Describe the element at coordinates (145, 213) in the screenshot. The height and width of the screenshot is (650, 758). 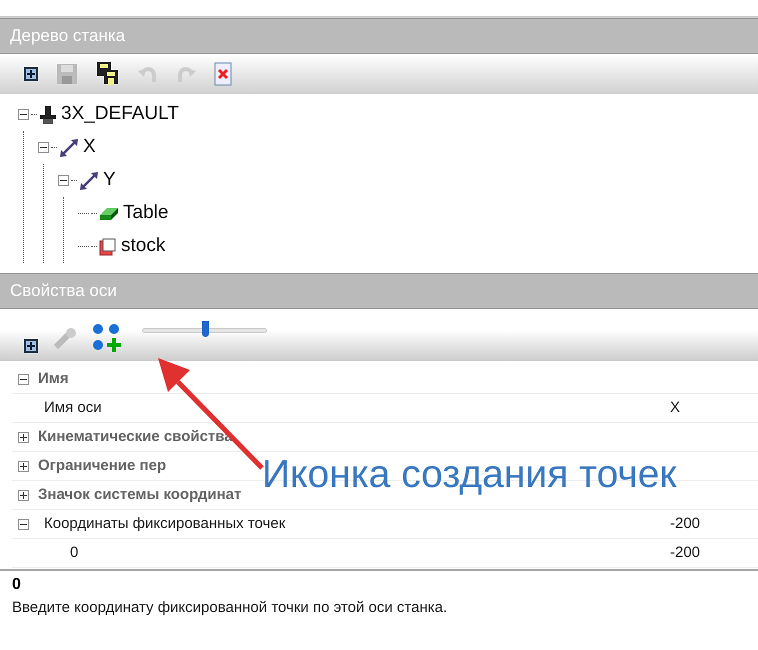
I see `tree-item: Table` at that location.